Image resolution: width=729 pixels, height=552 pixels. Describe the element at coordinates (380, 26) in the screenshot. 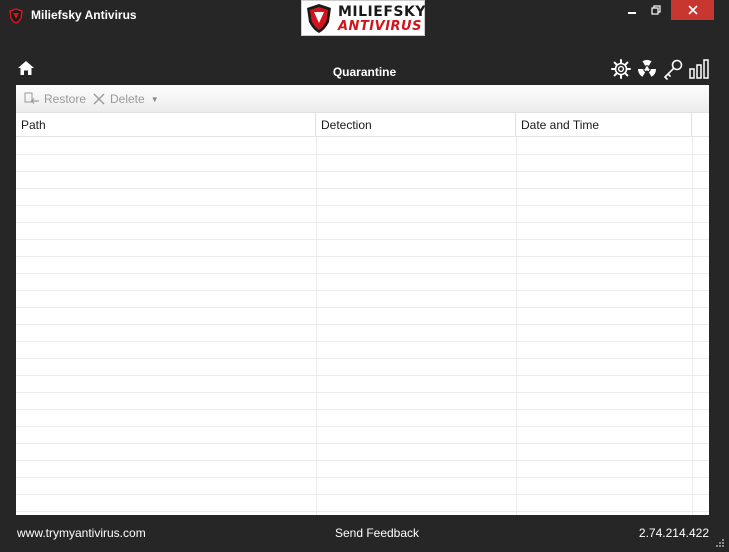

I see `logo-text-line2: ANTIVIRUS` at that location.